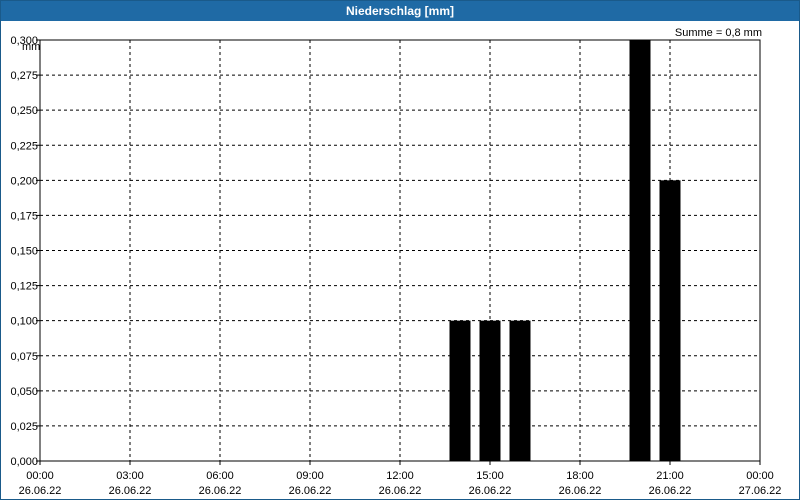 The height and width of the screenshot is (500, 800). I want to click on x-tick-time: 06:00, so click(220, 476).